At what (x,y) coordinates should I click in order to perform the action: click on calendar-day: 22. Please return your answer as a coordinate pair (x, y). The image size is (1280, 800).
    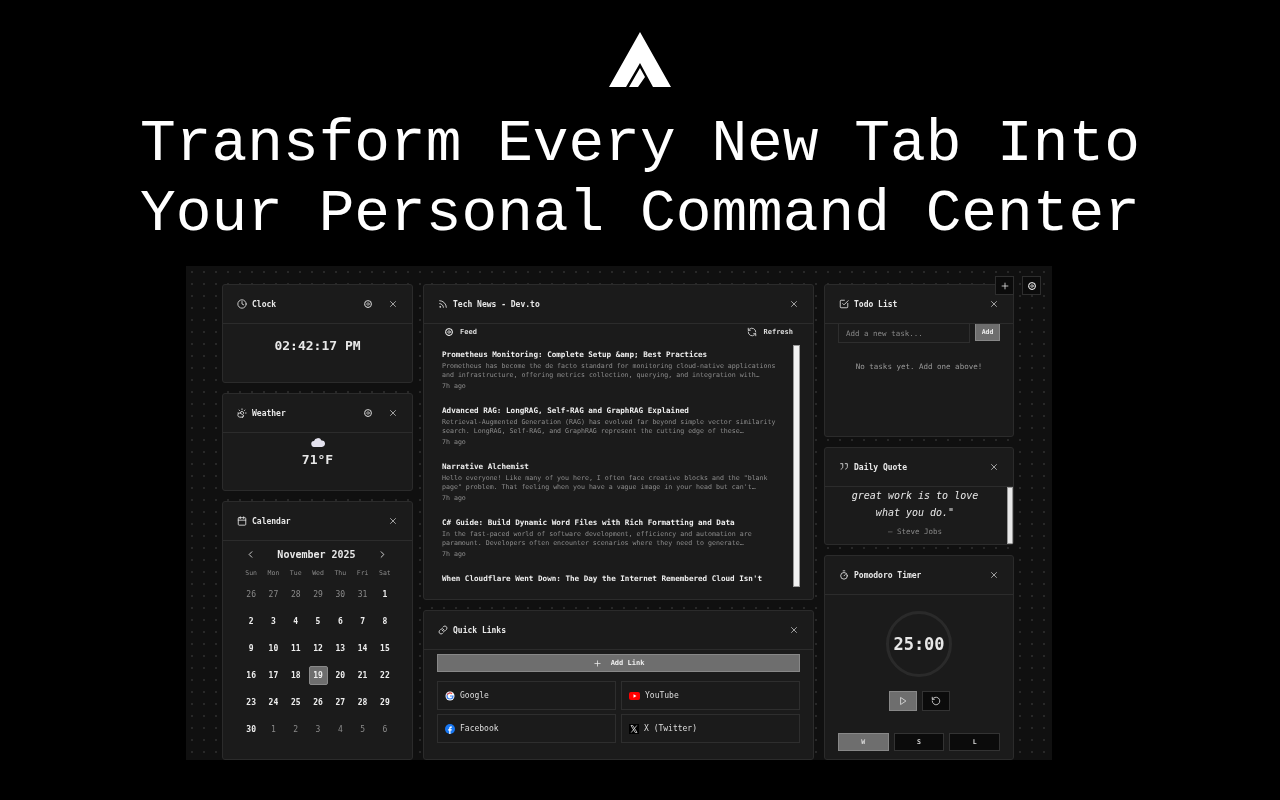
    Looking at the image, I should click on (385, 675).